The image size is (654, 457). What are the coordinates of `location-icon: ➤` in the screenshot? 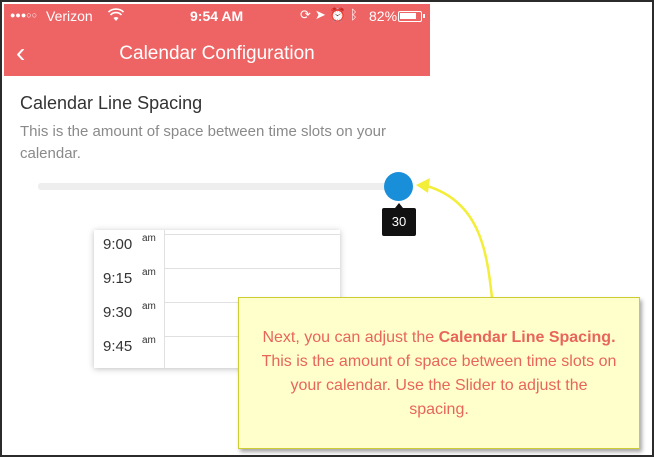 It's located at (322, 14).